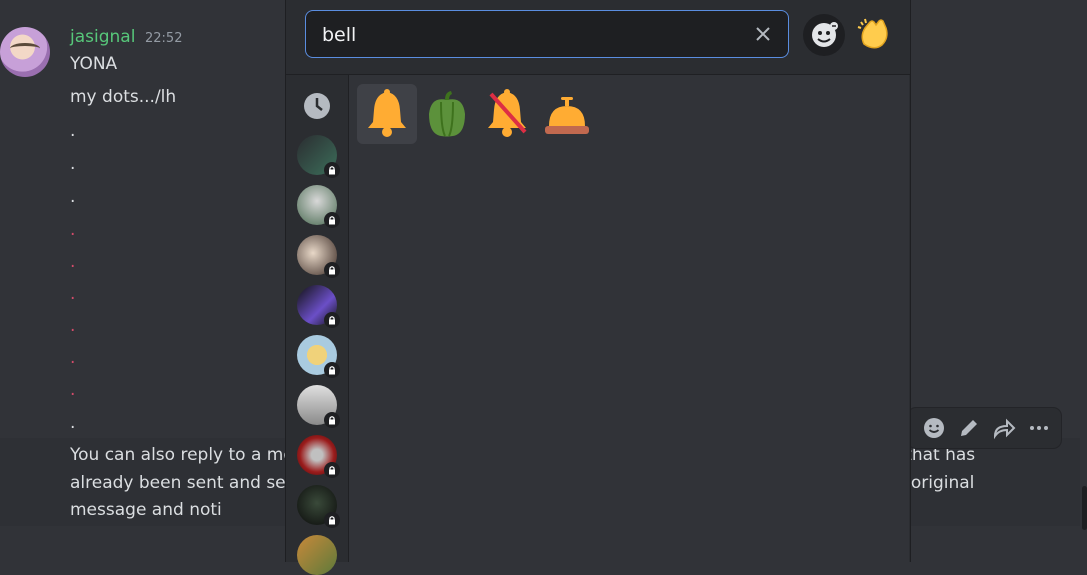 The width and height of the screenshot is (1087, 575). I want to click on username: jasignal, so click(102, 37).